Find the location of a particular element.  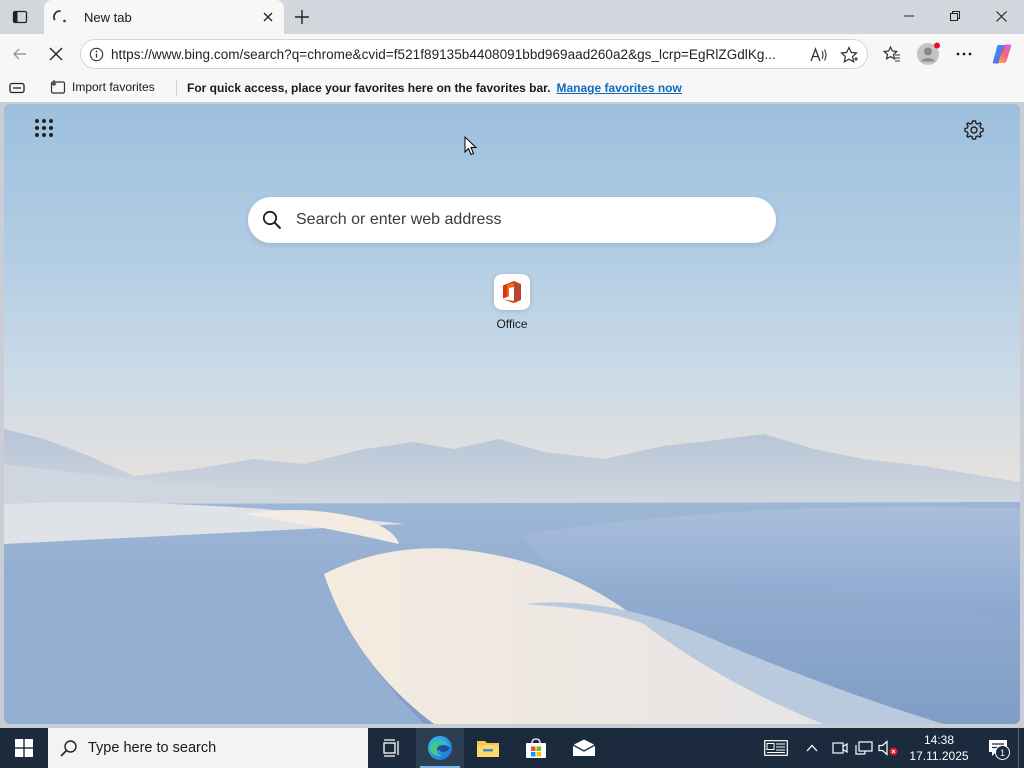

favorite-star-icon is located at coordinates (849, 54).